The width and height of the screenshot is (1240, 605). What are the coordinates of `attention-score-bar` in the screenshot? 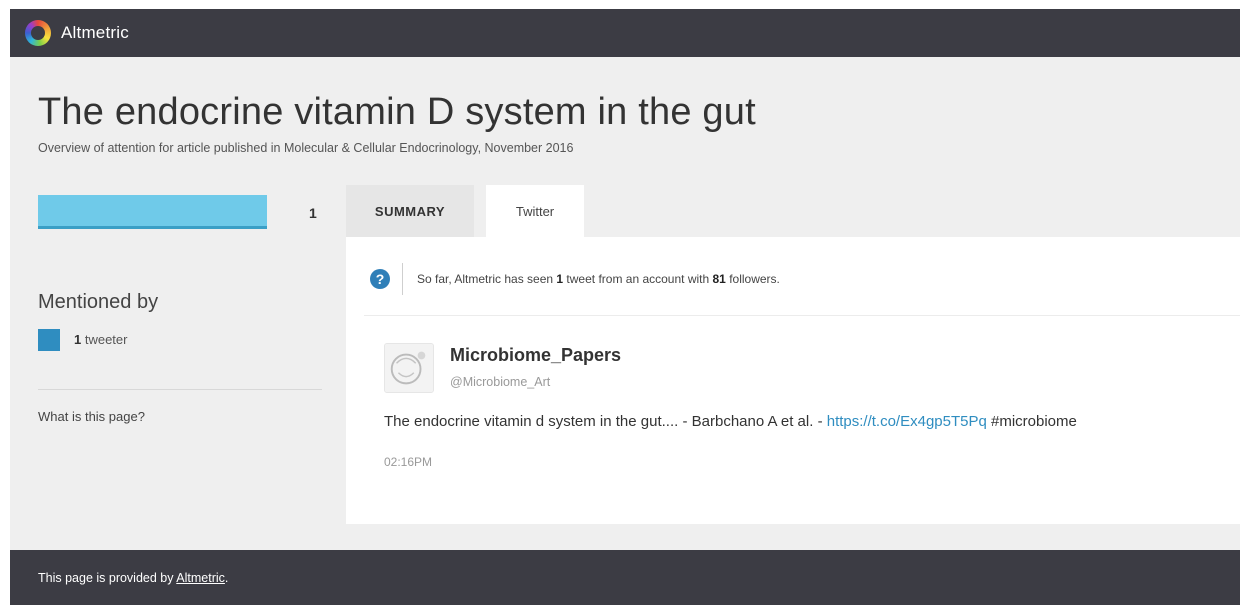 It's located at (152, 212).